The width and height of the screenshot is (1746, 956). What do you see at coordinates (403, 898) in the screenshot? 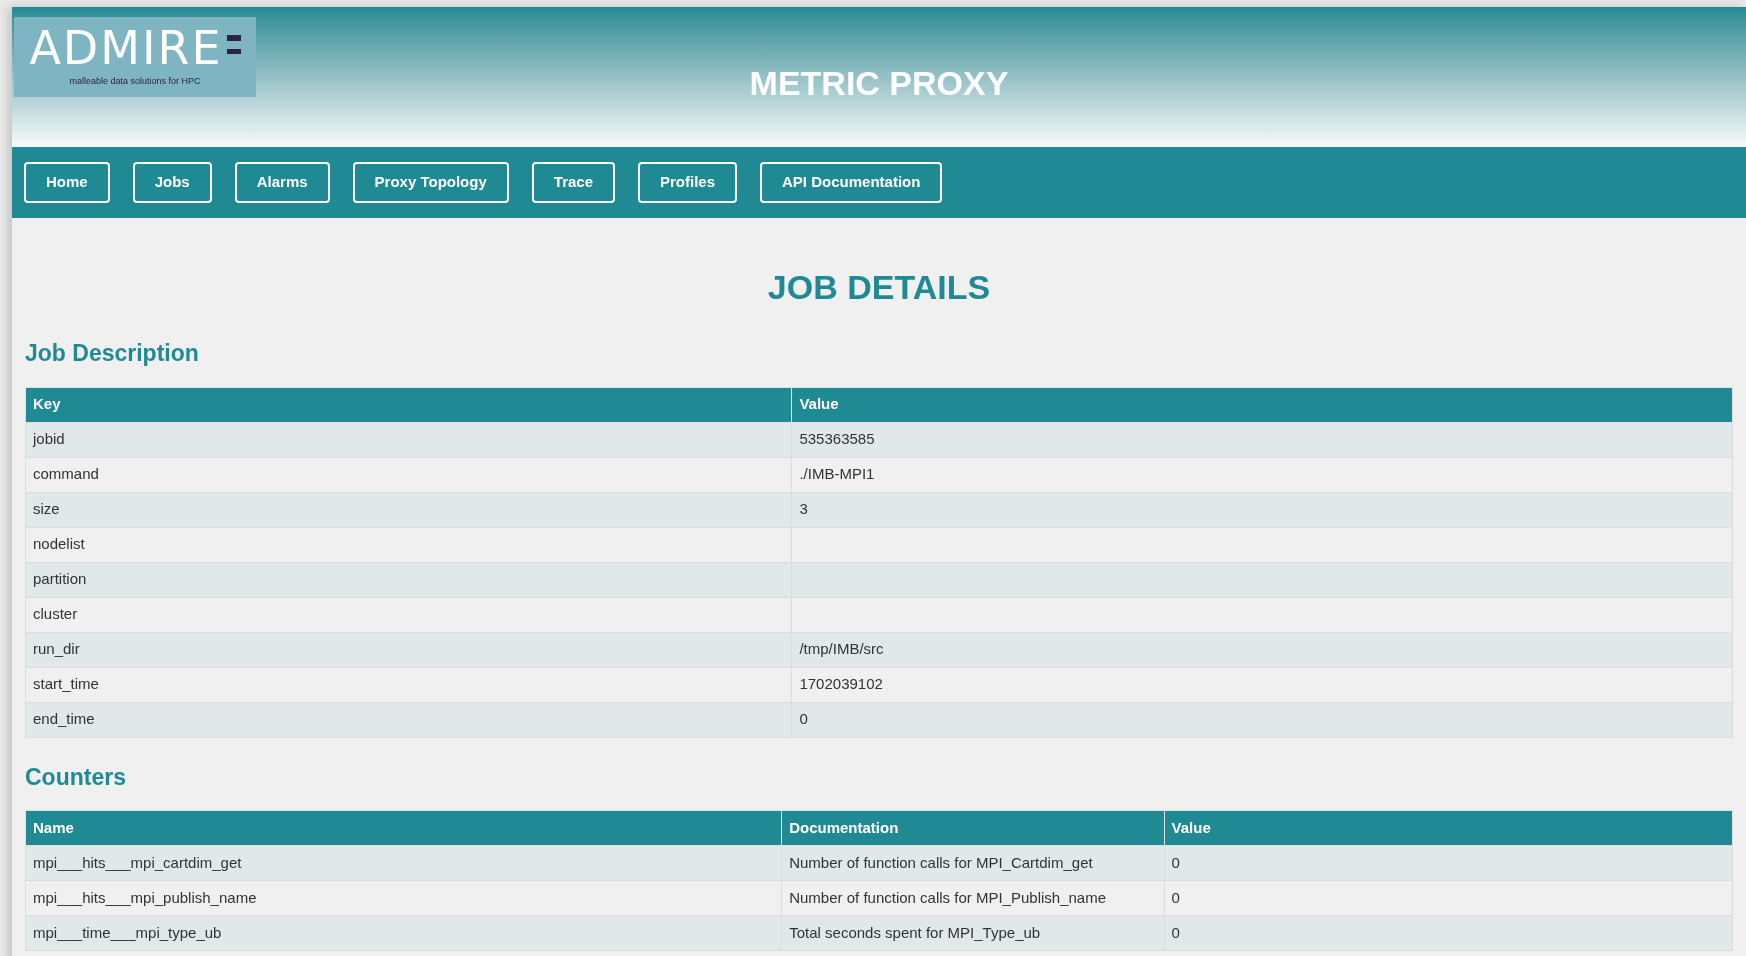
I see `table-cell: mpi___hits___mpi_publish_name` at bounding box center [403, 898].